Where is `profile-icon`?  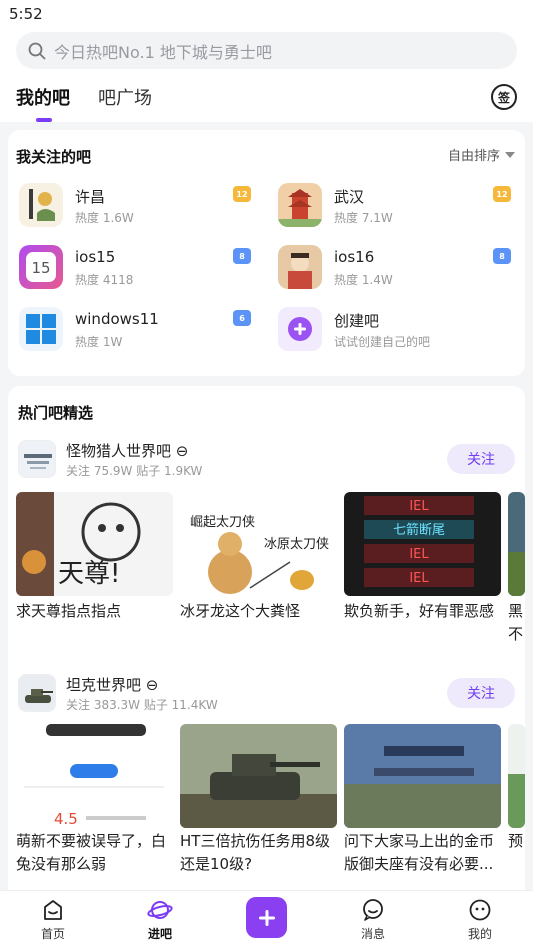 profile-icon is located at coordinates (480, 910).